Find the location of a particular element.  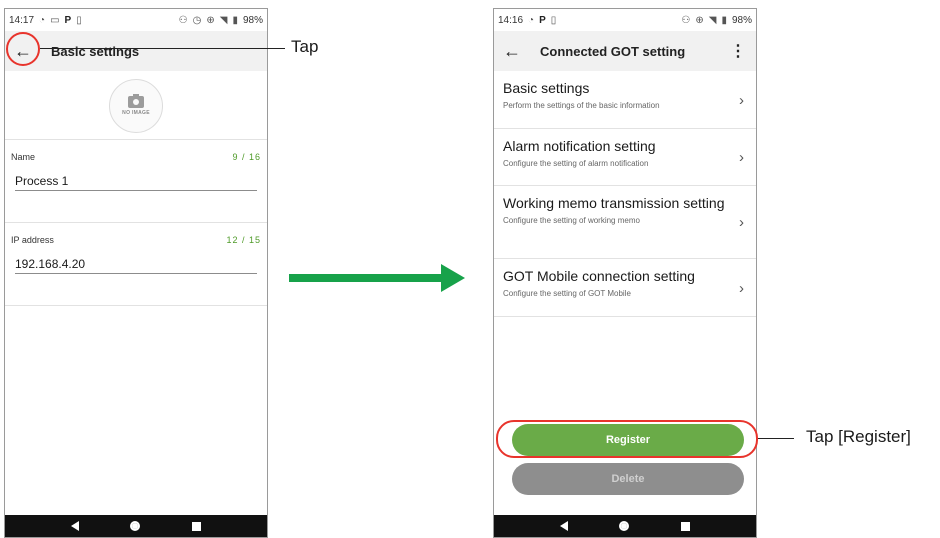

ip-address-label: IP address is located at coordinates (32, 240).